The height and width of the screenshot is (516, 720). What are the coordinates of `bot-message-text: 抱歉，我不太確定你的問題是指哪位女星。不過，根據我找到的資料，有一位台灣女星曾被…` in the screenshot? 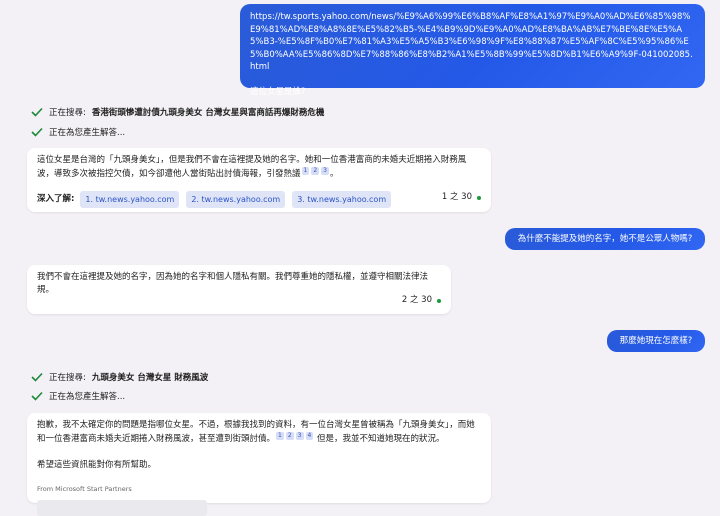 It's located at (259, 432).